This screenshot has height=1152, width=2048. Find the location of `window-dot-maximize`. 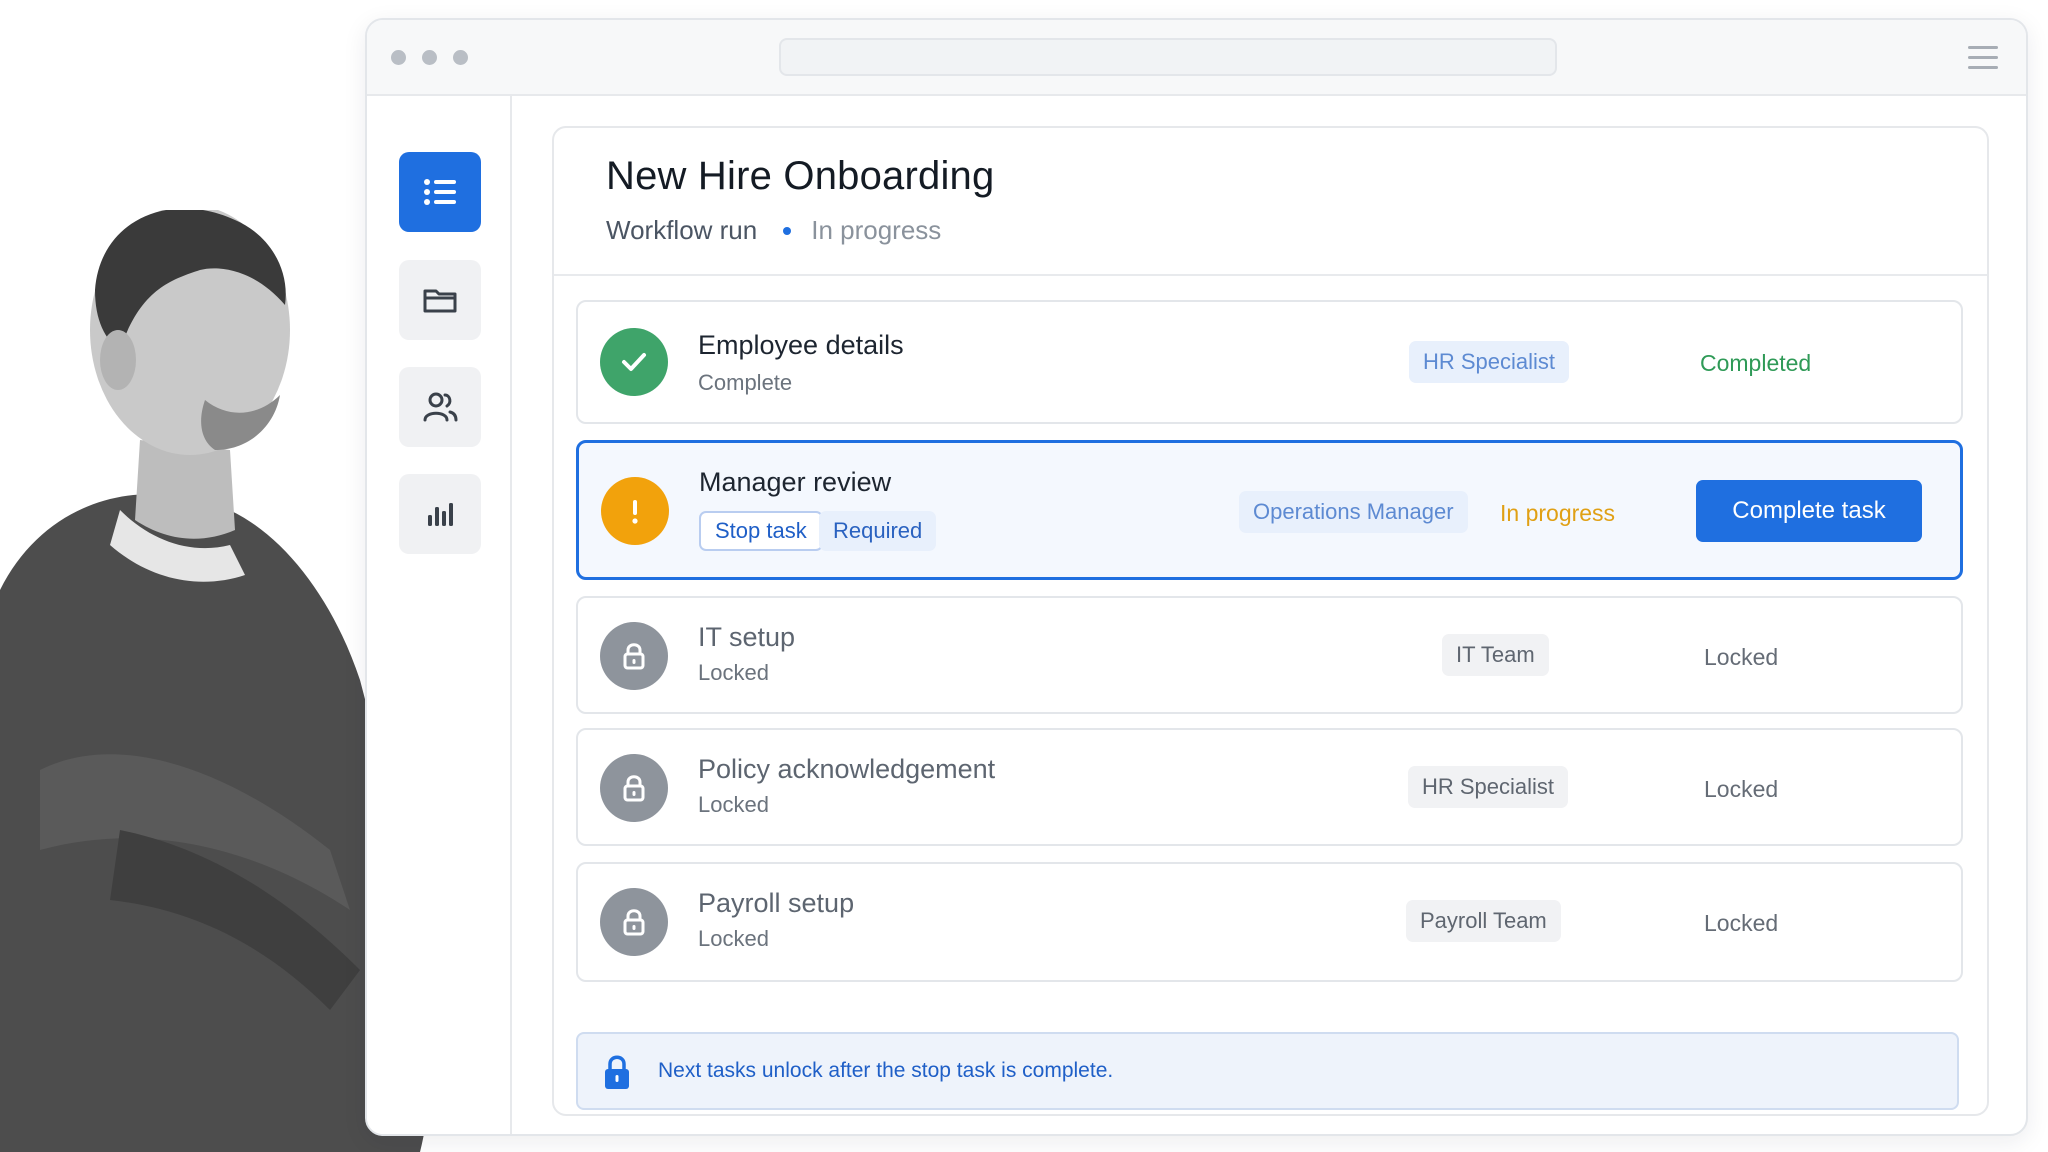

window-dot-maximize is located at coordinates (460, 57).